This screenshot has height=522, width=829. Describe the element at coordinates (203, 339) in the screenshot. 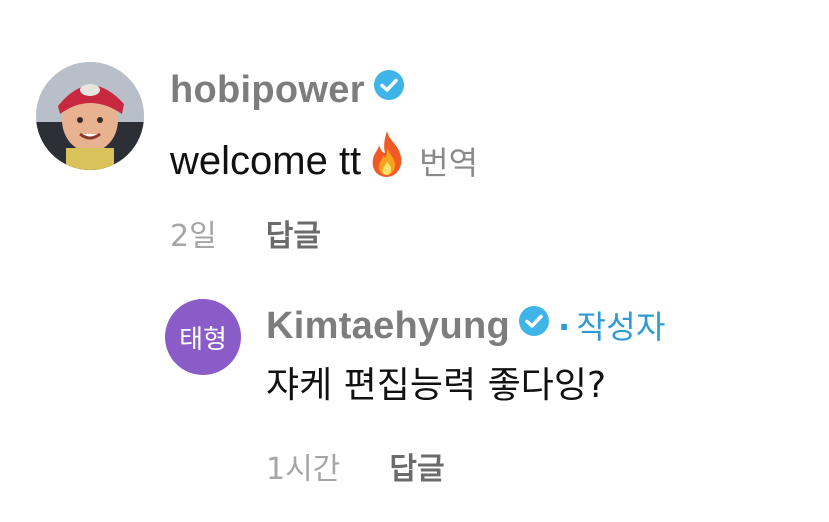

I see `avatar-initials: 태형` at that location.